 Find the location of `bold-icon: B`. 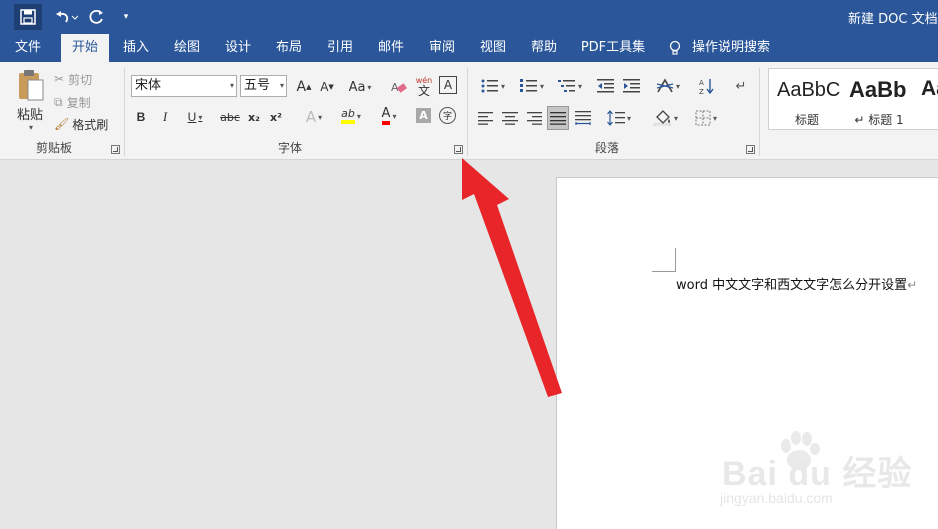

bold-icon: B is located at coordinates (141, 117).